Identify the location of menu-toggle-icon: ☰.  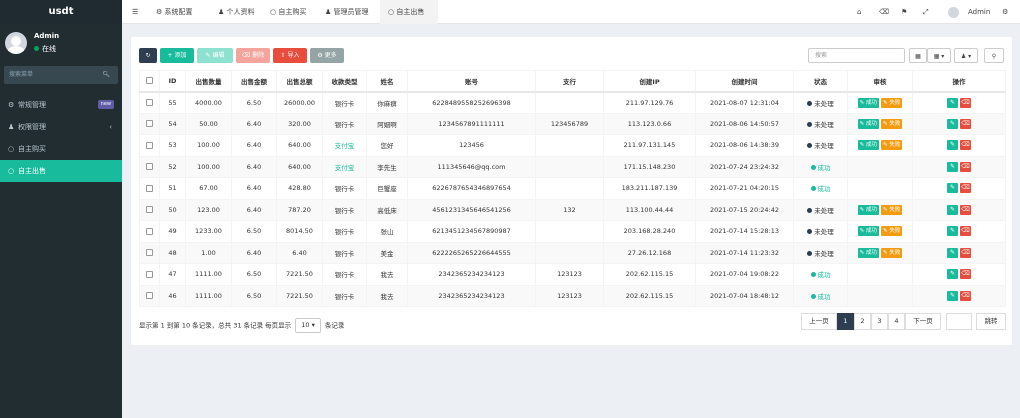
(135, 12).